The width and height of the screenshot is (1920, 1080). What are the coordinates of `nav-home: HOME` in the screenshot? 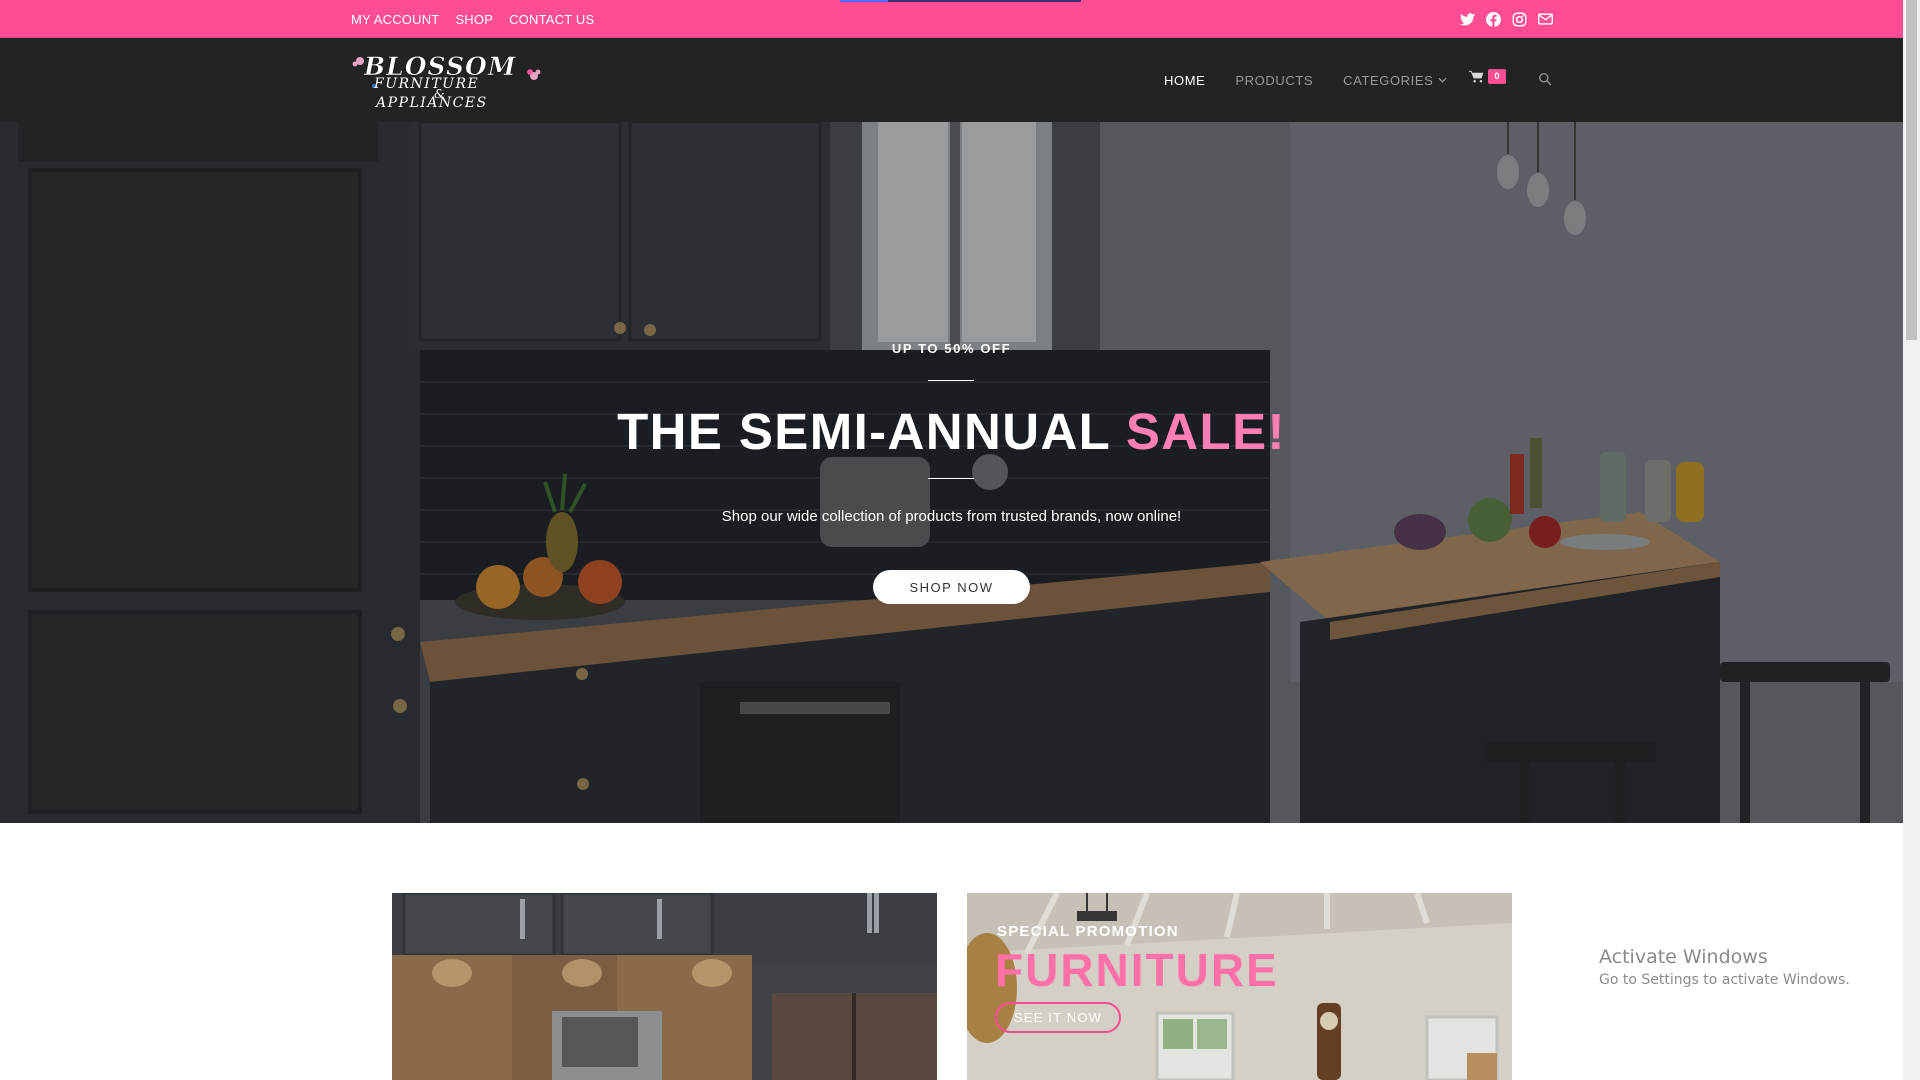 It's located at (1184, 80).